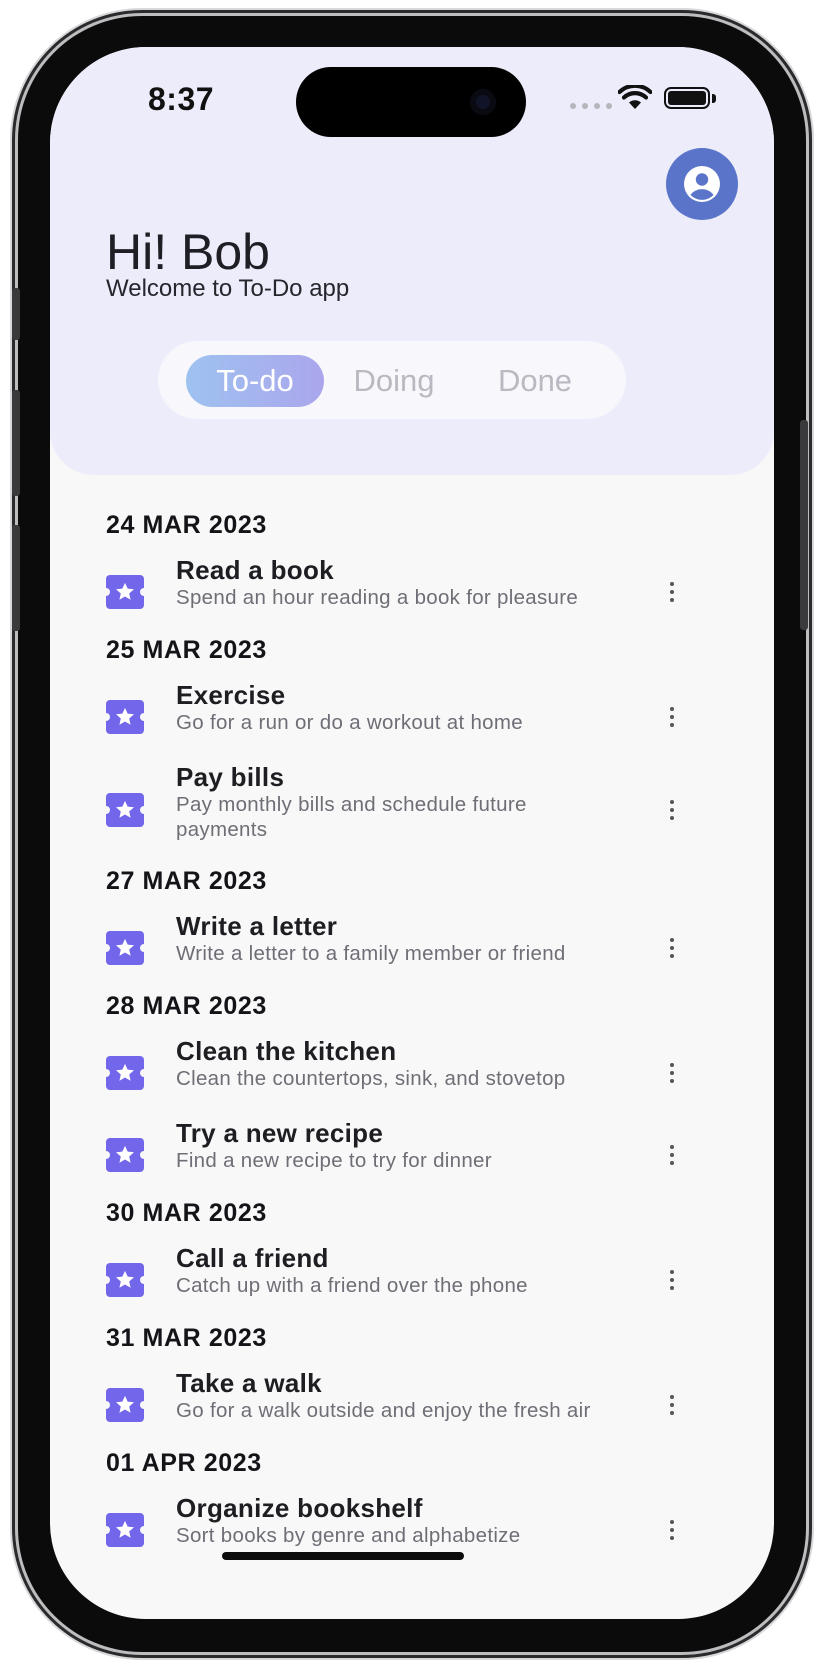 This screenshot has width=820, height=1666. Describe the element at coordinates (299, 1508) in the screenshot. I see `task-title: Organize bookshelf` at that location.